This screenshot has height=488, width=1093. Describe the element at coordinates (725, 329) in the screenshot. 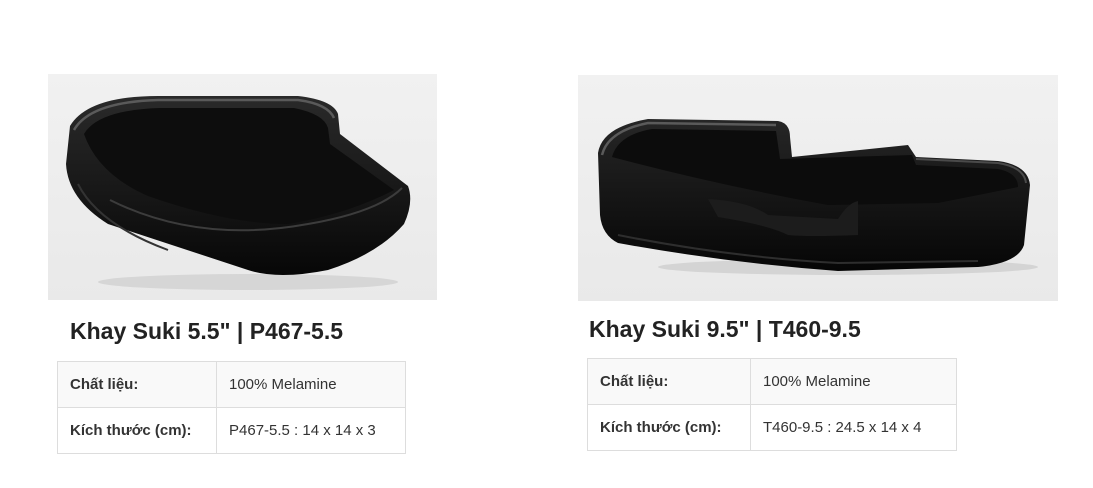

I see `product-title: Khay Suki 9.5" | T460-9.5` at that location.